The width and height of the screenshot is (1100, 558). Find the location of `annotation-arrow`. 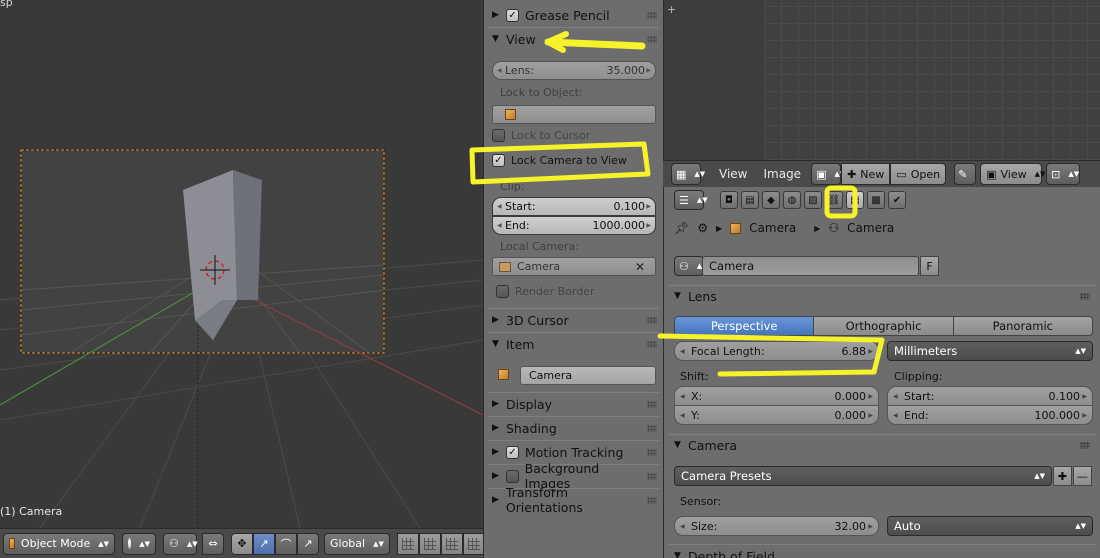

annotation-arrow is located at coordinates (595, 44).